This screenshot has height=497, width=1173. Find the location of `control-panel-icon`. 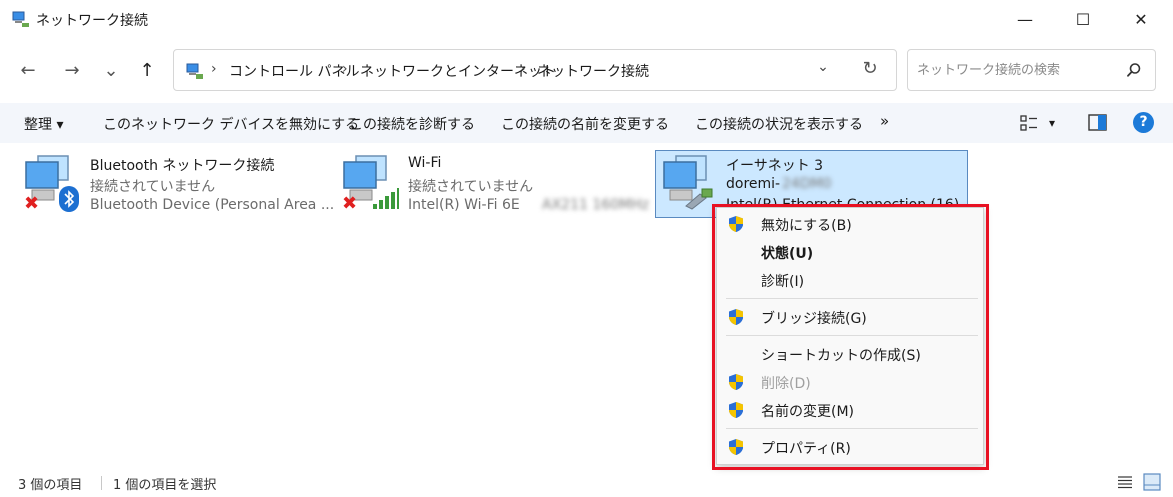

control-panel-icon is located at coordinates (194, 71).